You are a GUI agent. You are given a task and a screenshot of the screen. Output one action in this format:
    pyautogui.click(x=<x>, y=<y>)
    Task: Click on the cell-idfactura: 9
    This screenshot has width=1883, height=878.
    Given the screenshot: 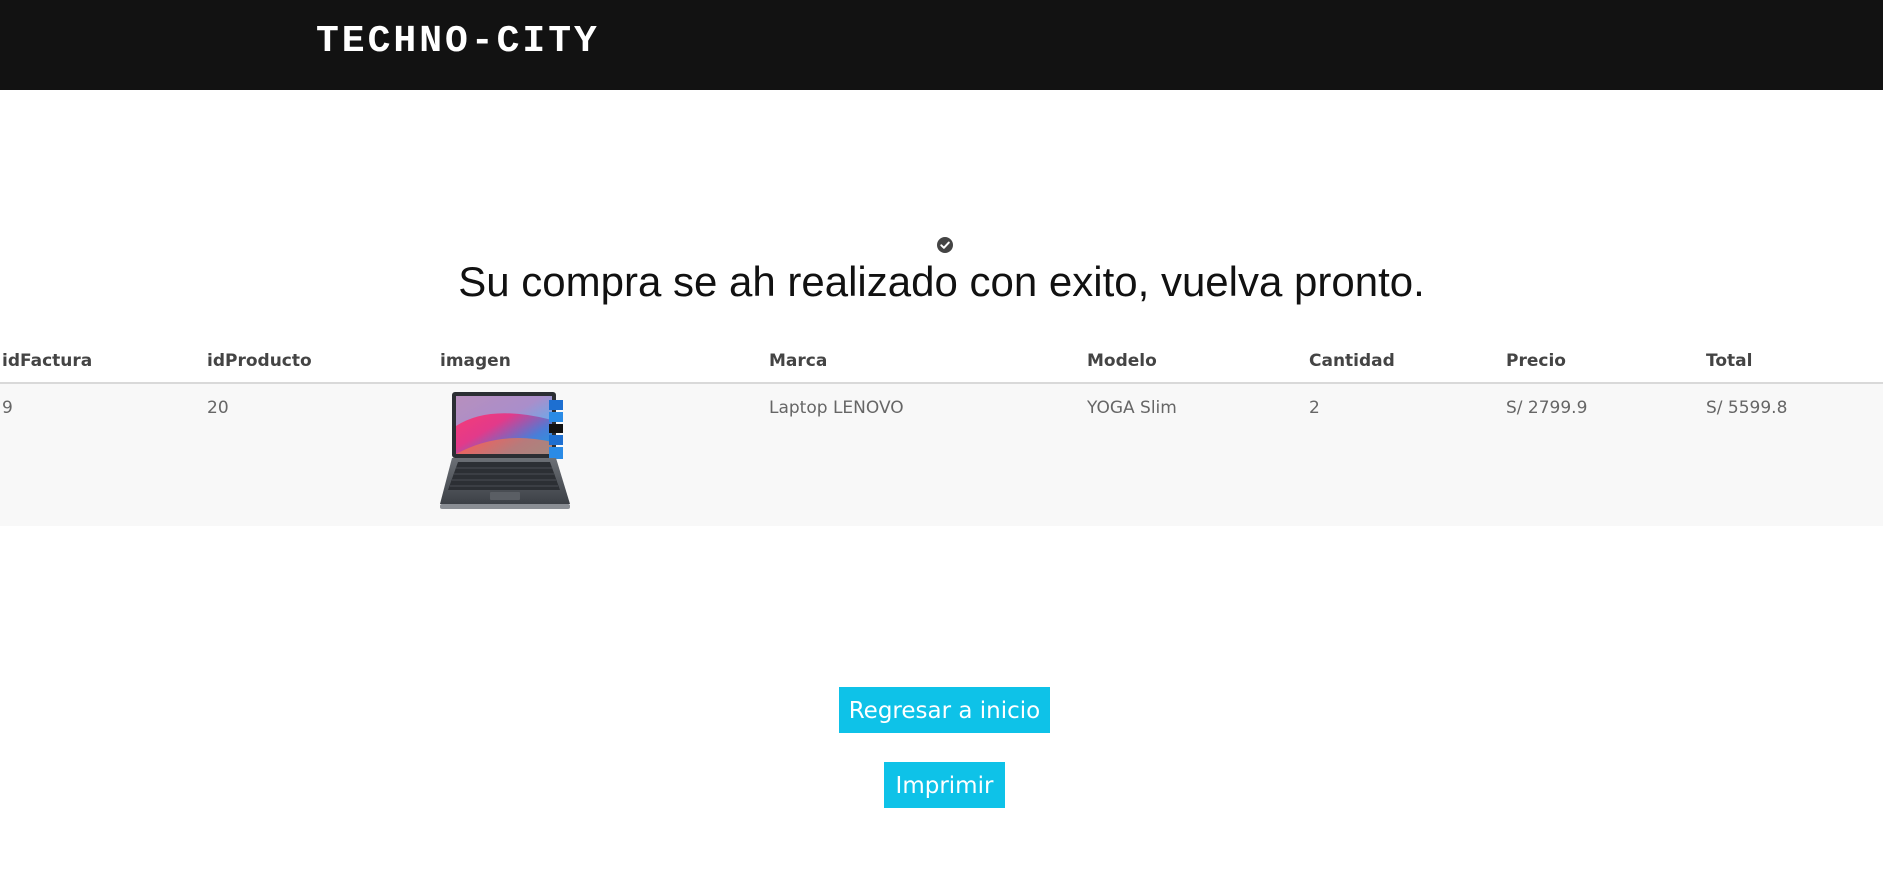 What is the action you would take?
    pyautogui.click(x=102, y=454)
    